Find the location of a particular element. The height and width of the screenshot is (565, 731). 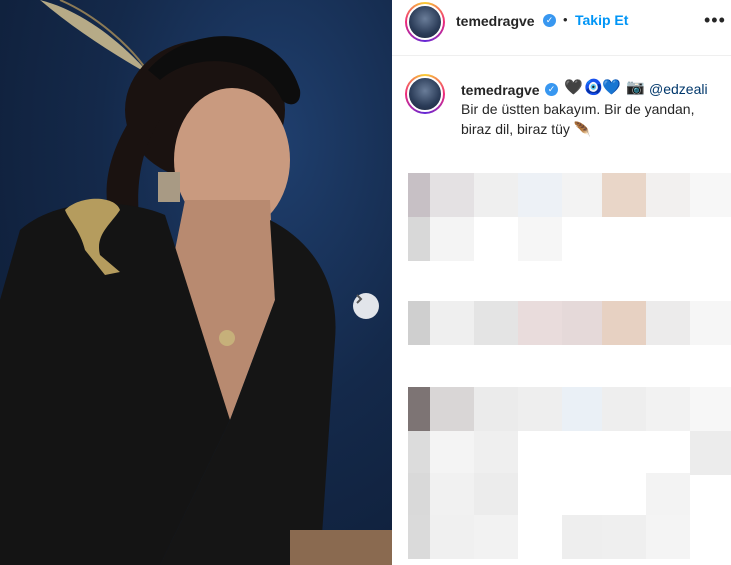

follow-button: Takip Et is located at coordinates (601, 20).